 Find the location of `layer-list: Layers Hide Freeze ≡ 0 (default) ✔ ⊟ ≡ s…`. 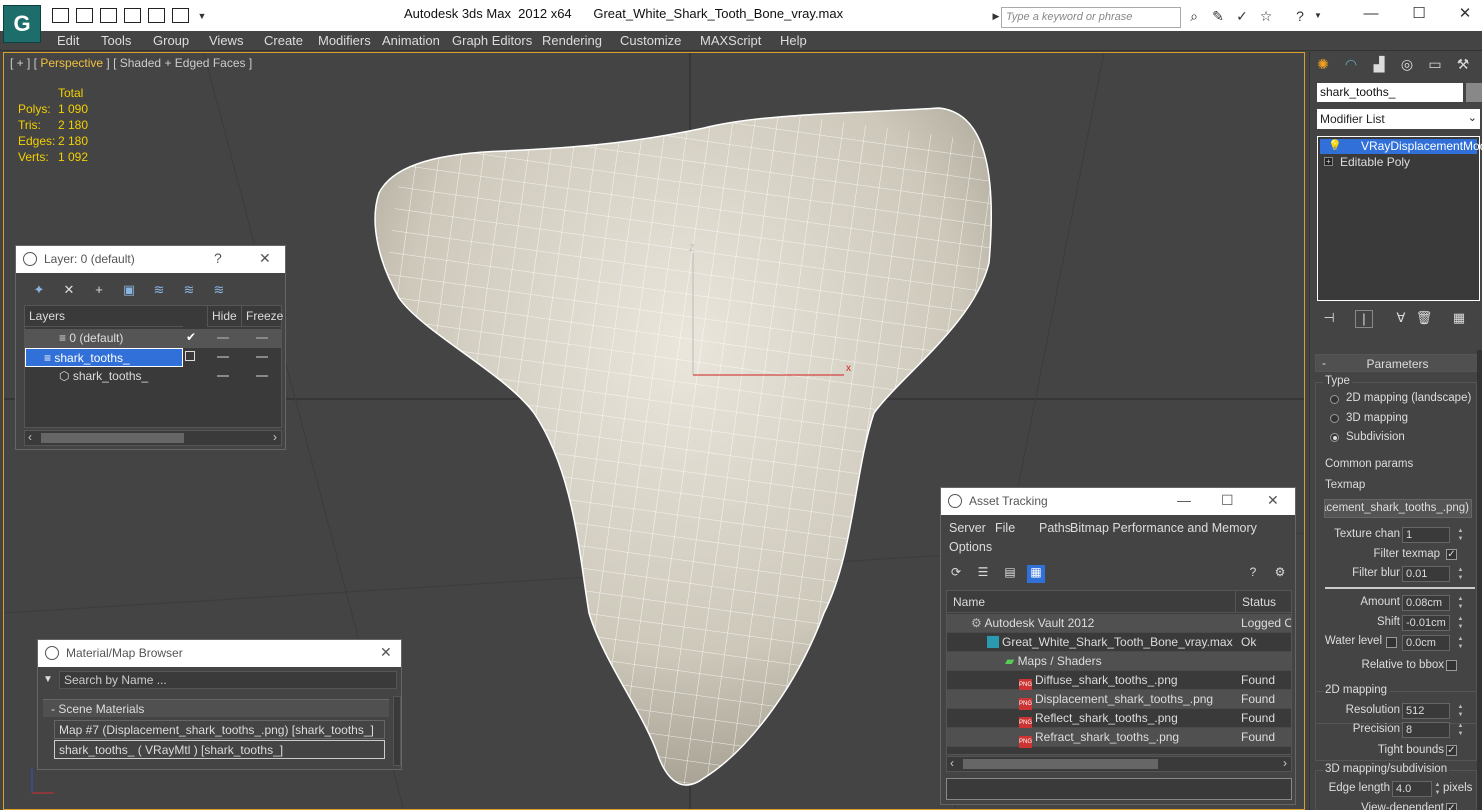

layer-list: Layers Hide Freeze ≡ 0 (default) ✔ ⊟ ≡ s… is located at coordinates (153, 366).